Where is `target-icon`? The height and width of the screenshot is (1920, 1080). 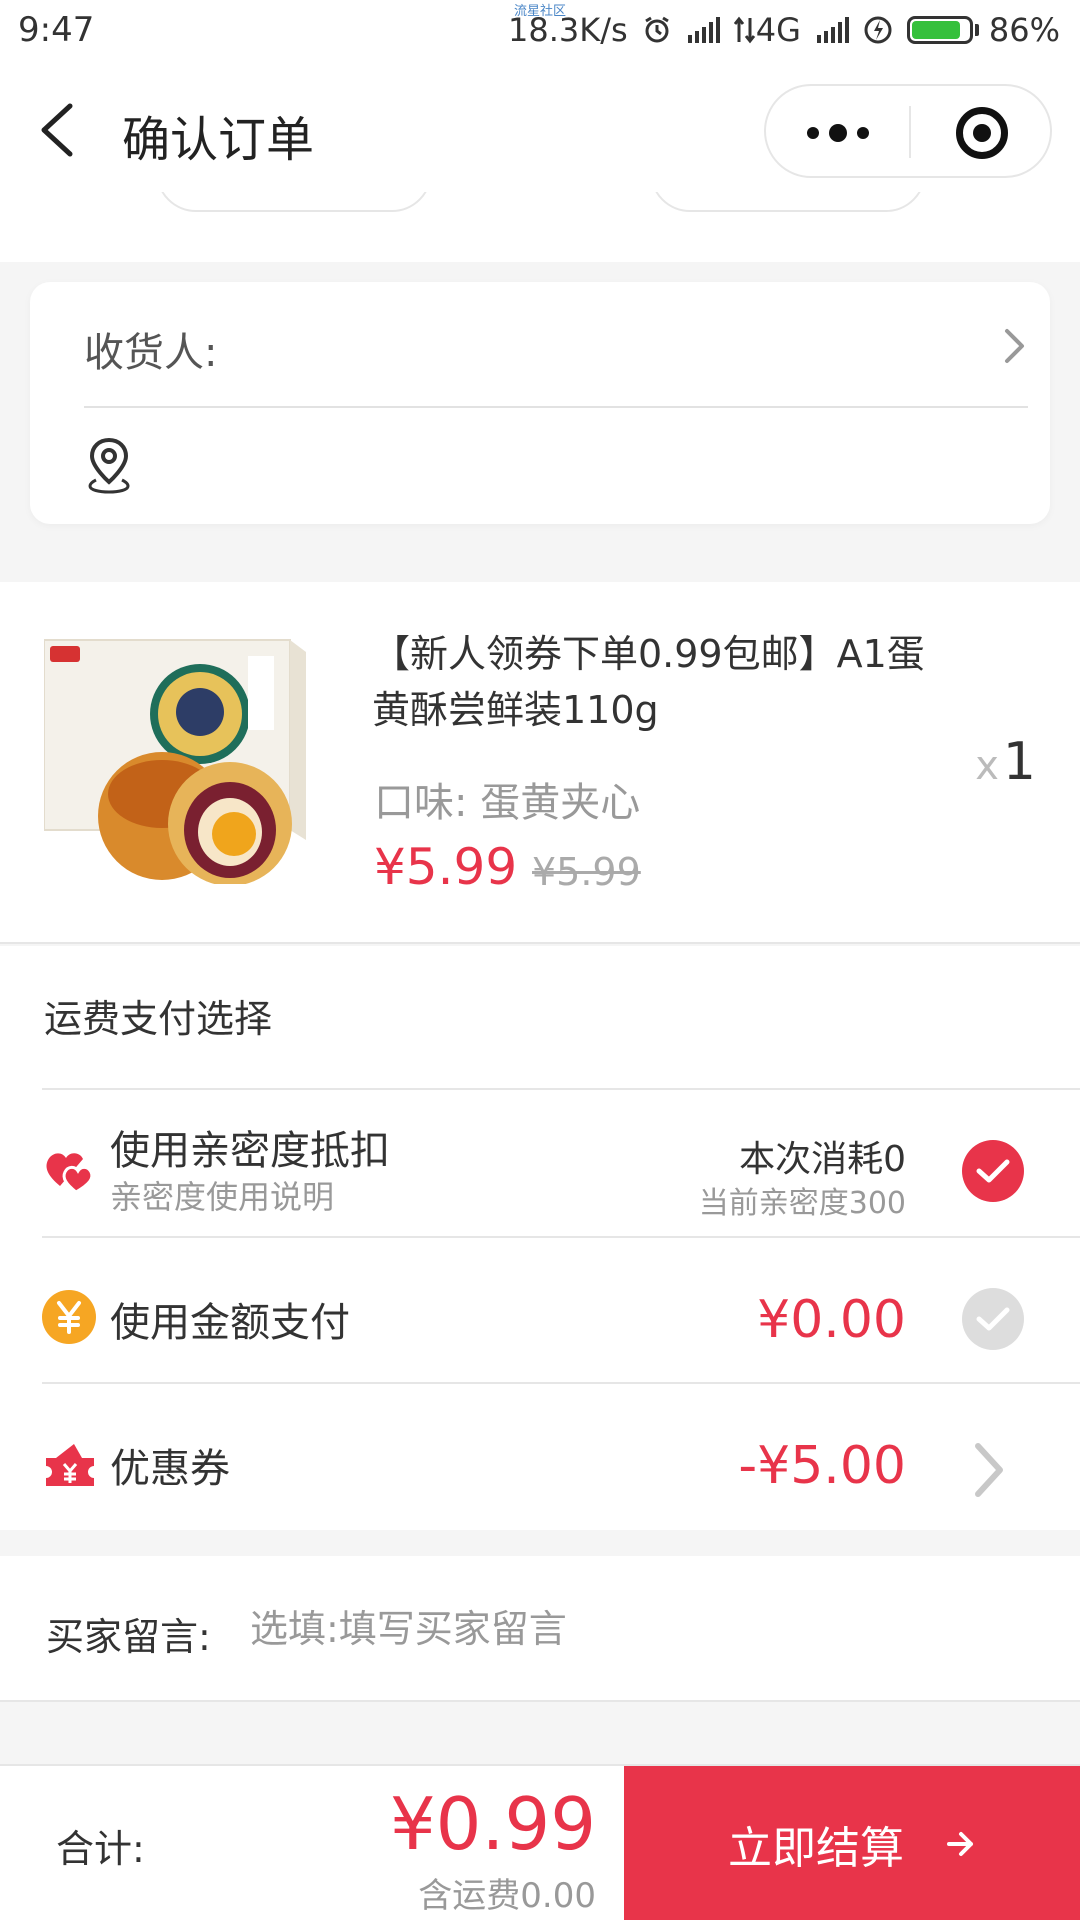 target-icon is located at coordinates (981, 133).